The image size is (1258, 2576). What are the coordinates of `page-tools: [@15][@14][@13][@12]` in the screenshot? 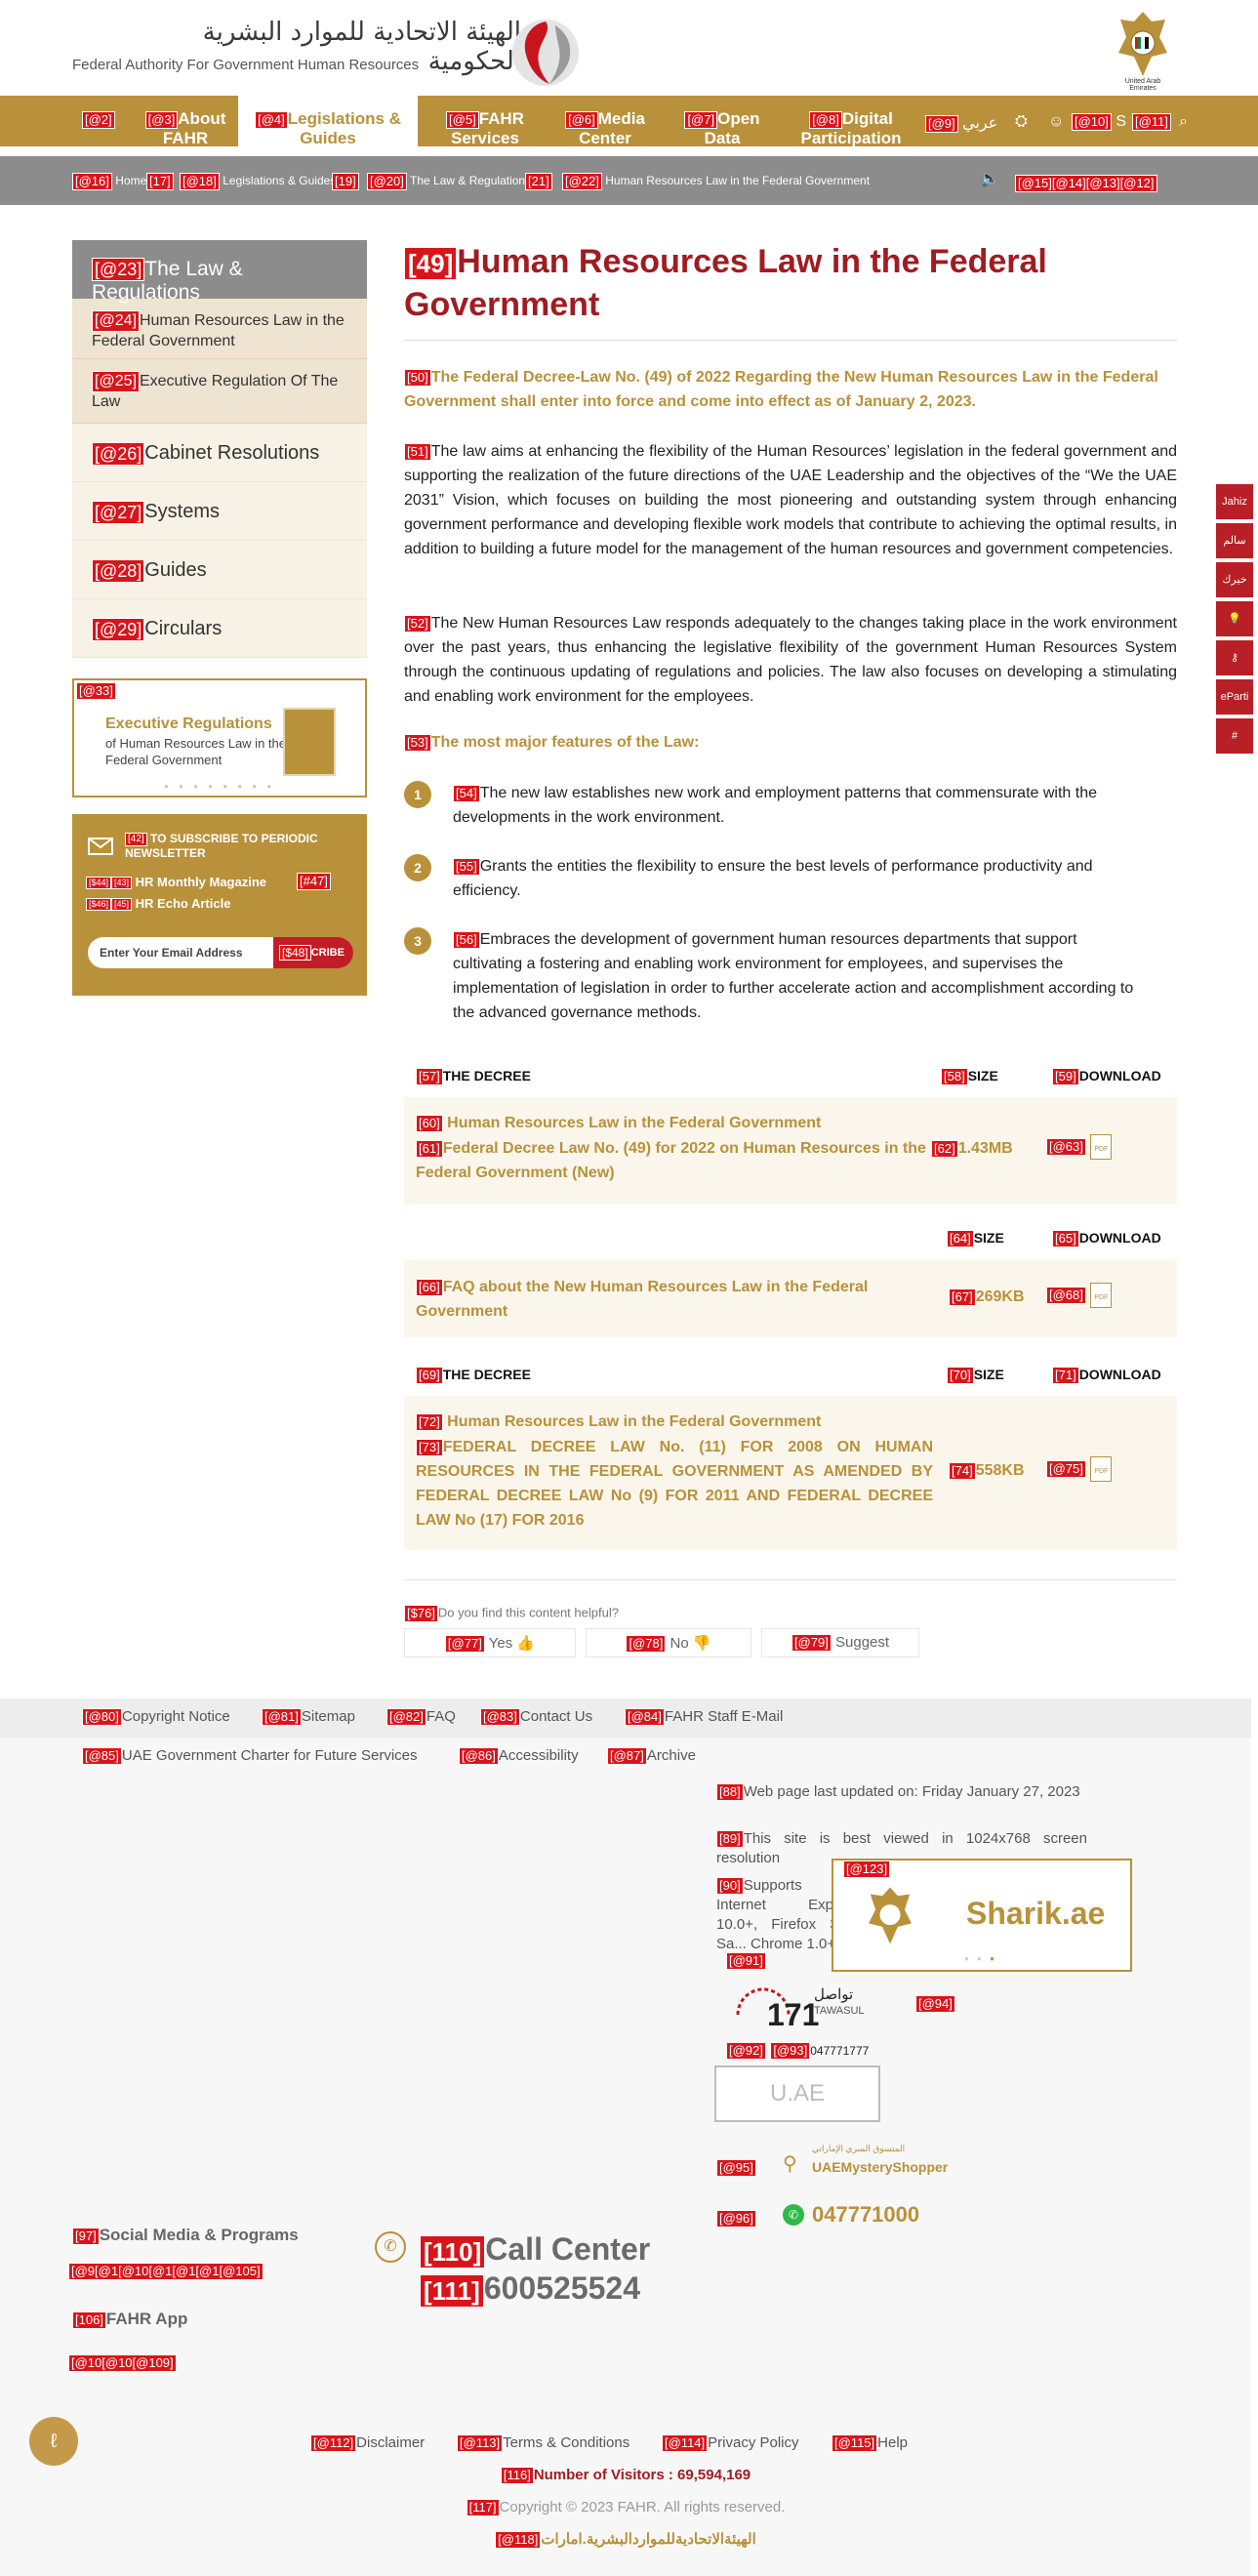 It's located at (1086, 183).